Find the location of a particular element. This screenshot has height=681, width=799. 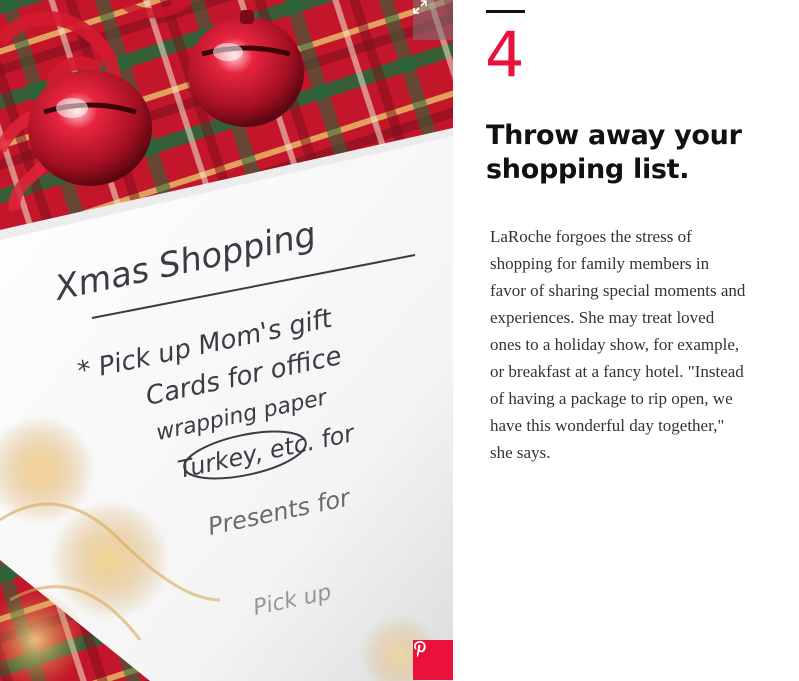

expand-image-button is located at coordinates (433, 20).